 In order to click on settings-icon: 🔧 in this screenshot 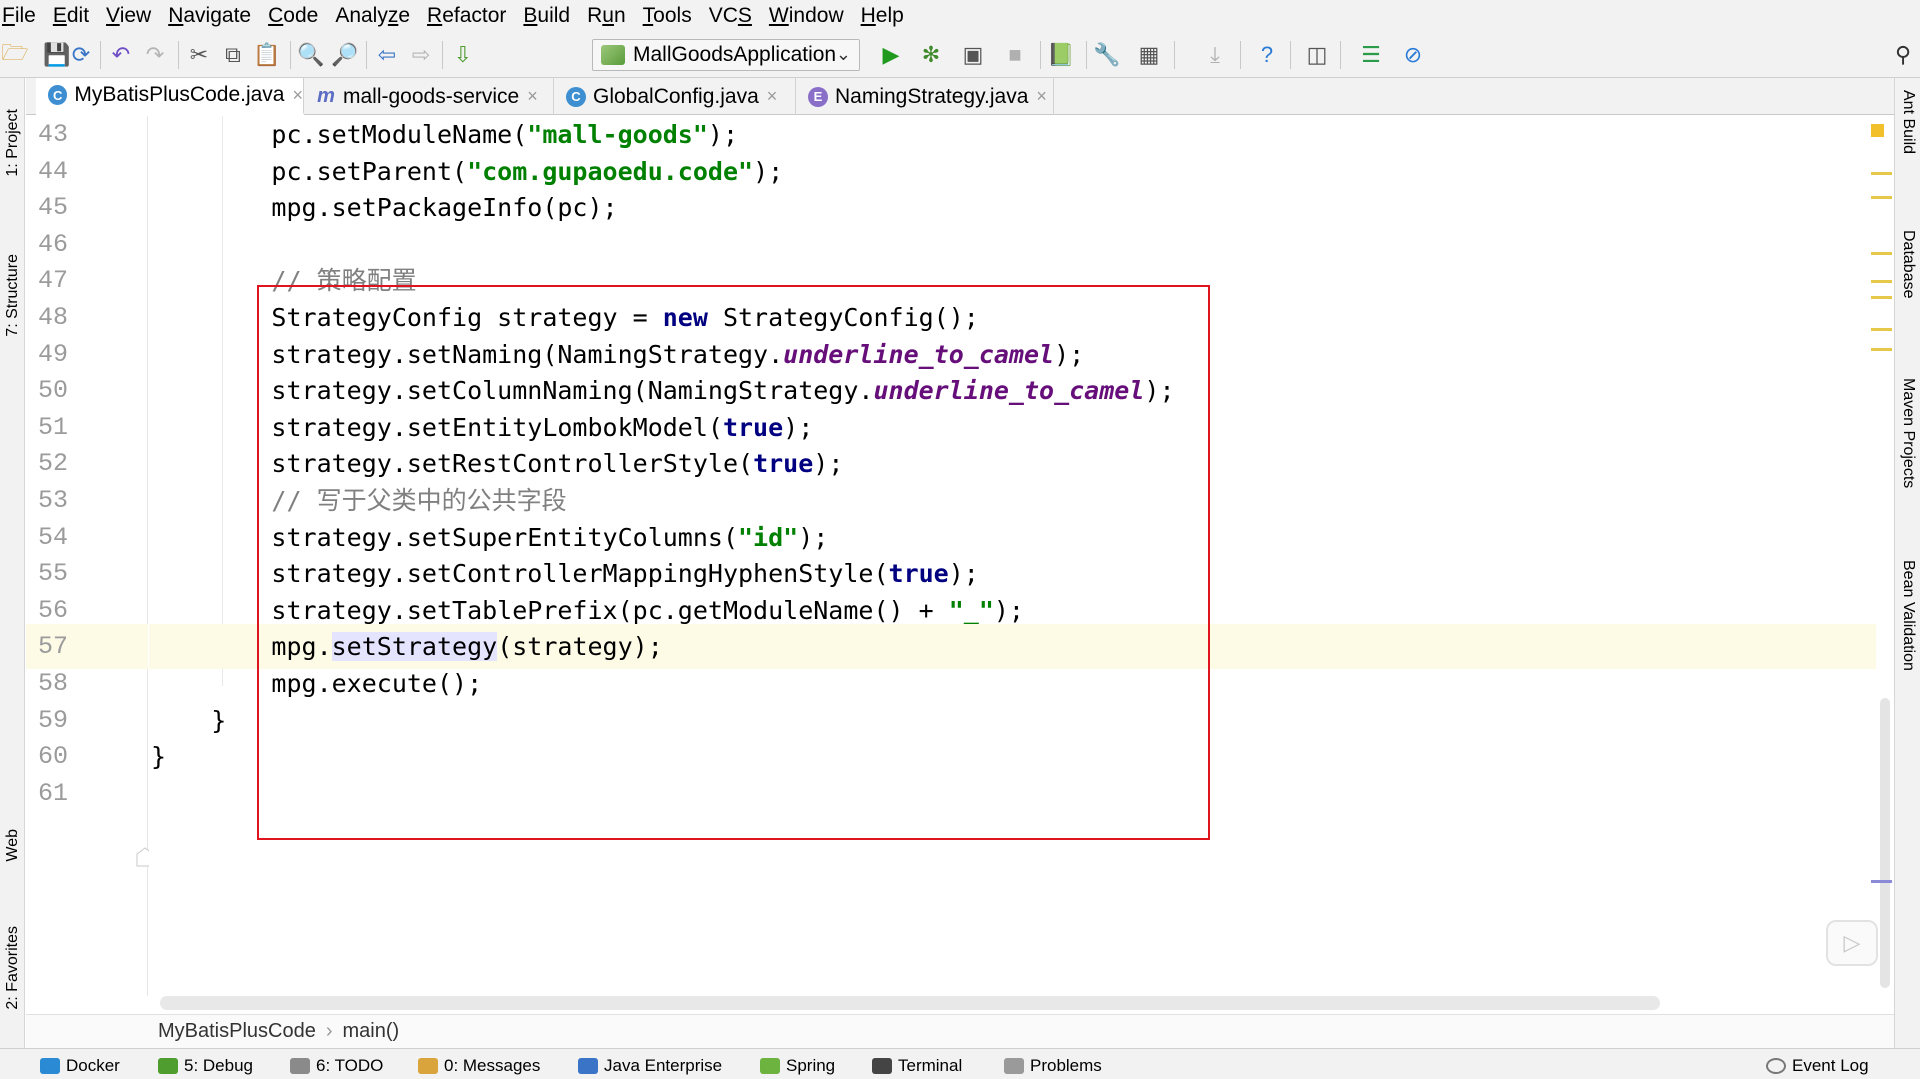, I will do `click(1107, 55)`.